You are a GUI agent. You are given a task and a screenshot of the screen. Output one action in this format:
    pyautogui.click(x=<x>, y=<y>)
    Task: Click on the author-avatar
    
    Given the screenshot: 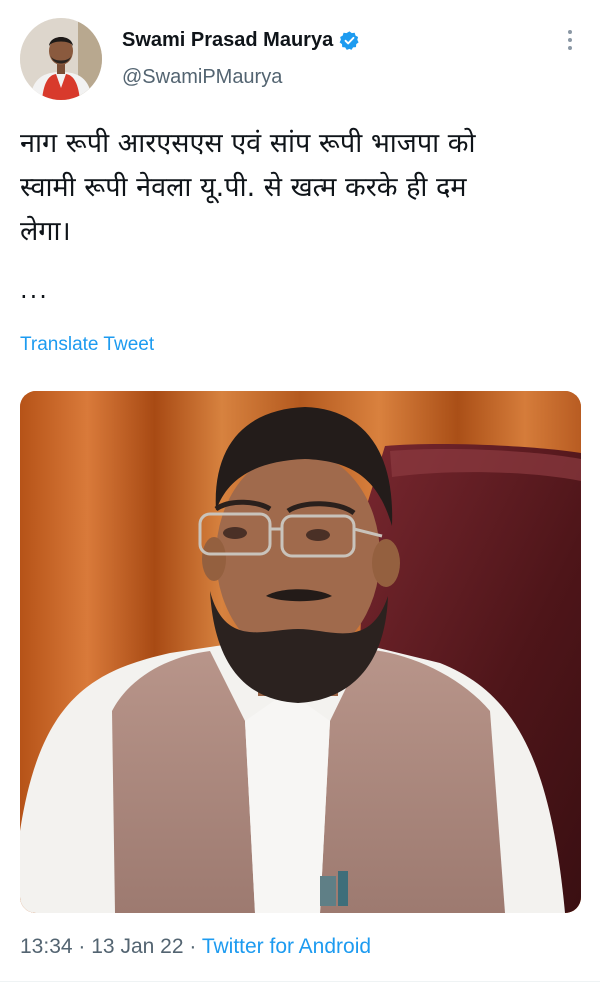 What is the action you would take?
    pyautogui.click(x=61, y=59)
    